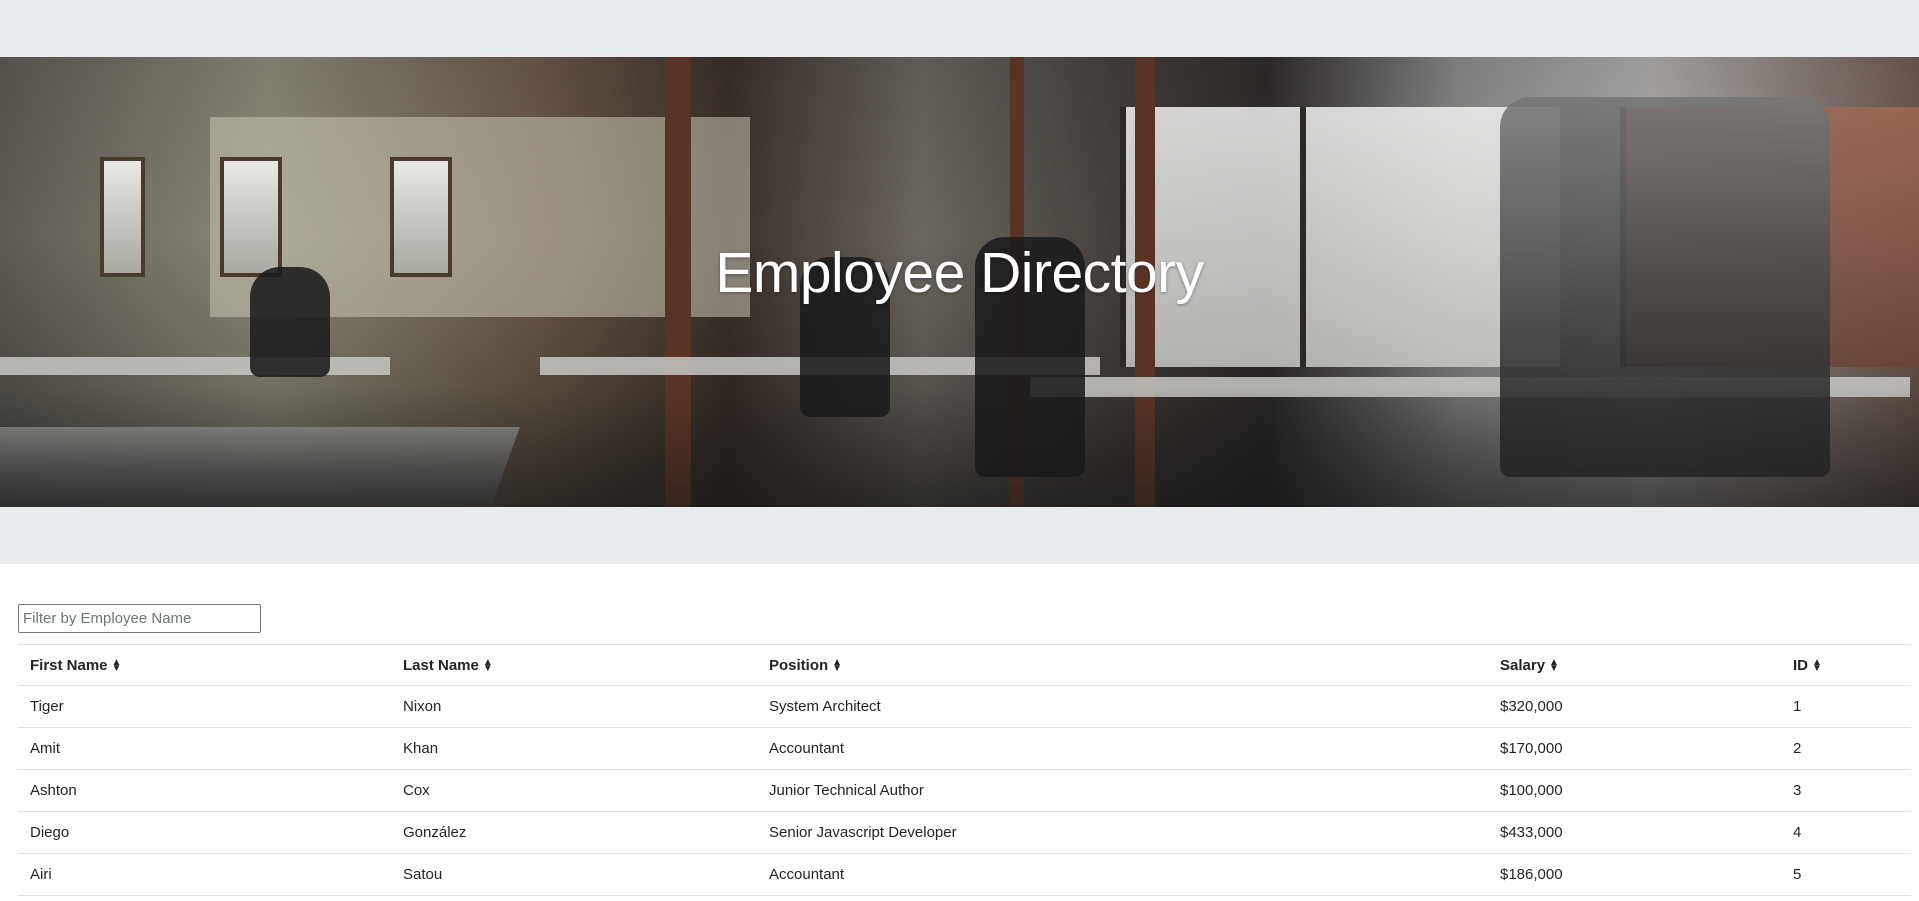  Describe the element at coordinates (574, 874) in the screenshot. I see `table-cell-last-name: Satou` at that location.